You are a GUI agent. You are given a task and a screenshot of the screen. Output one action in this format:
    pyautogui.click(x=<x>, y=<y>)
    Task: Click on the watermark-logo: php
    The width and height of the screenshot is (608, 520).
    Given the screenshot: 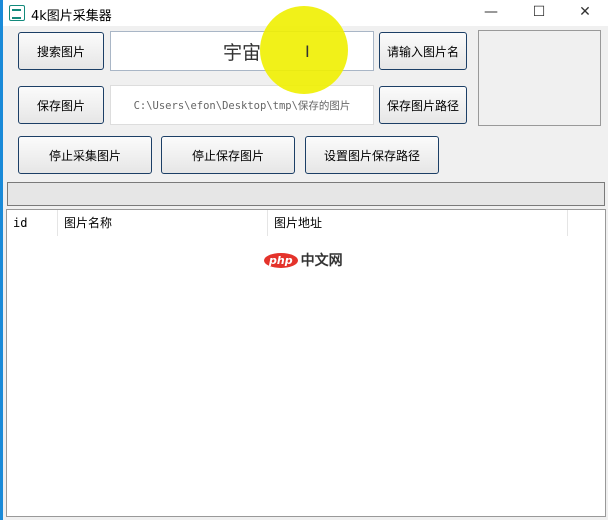 What is the action you would take?
    pyautogui.click(x=281, y=260)
    